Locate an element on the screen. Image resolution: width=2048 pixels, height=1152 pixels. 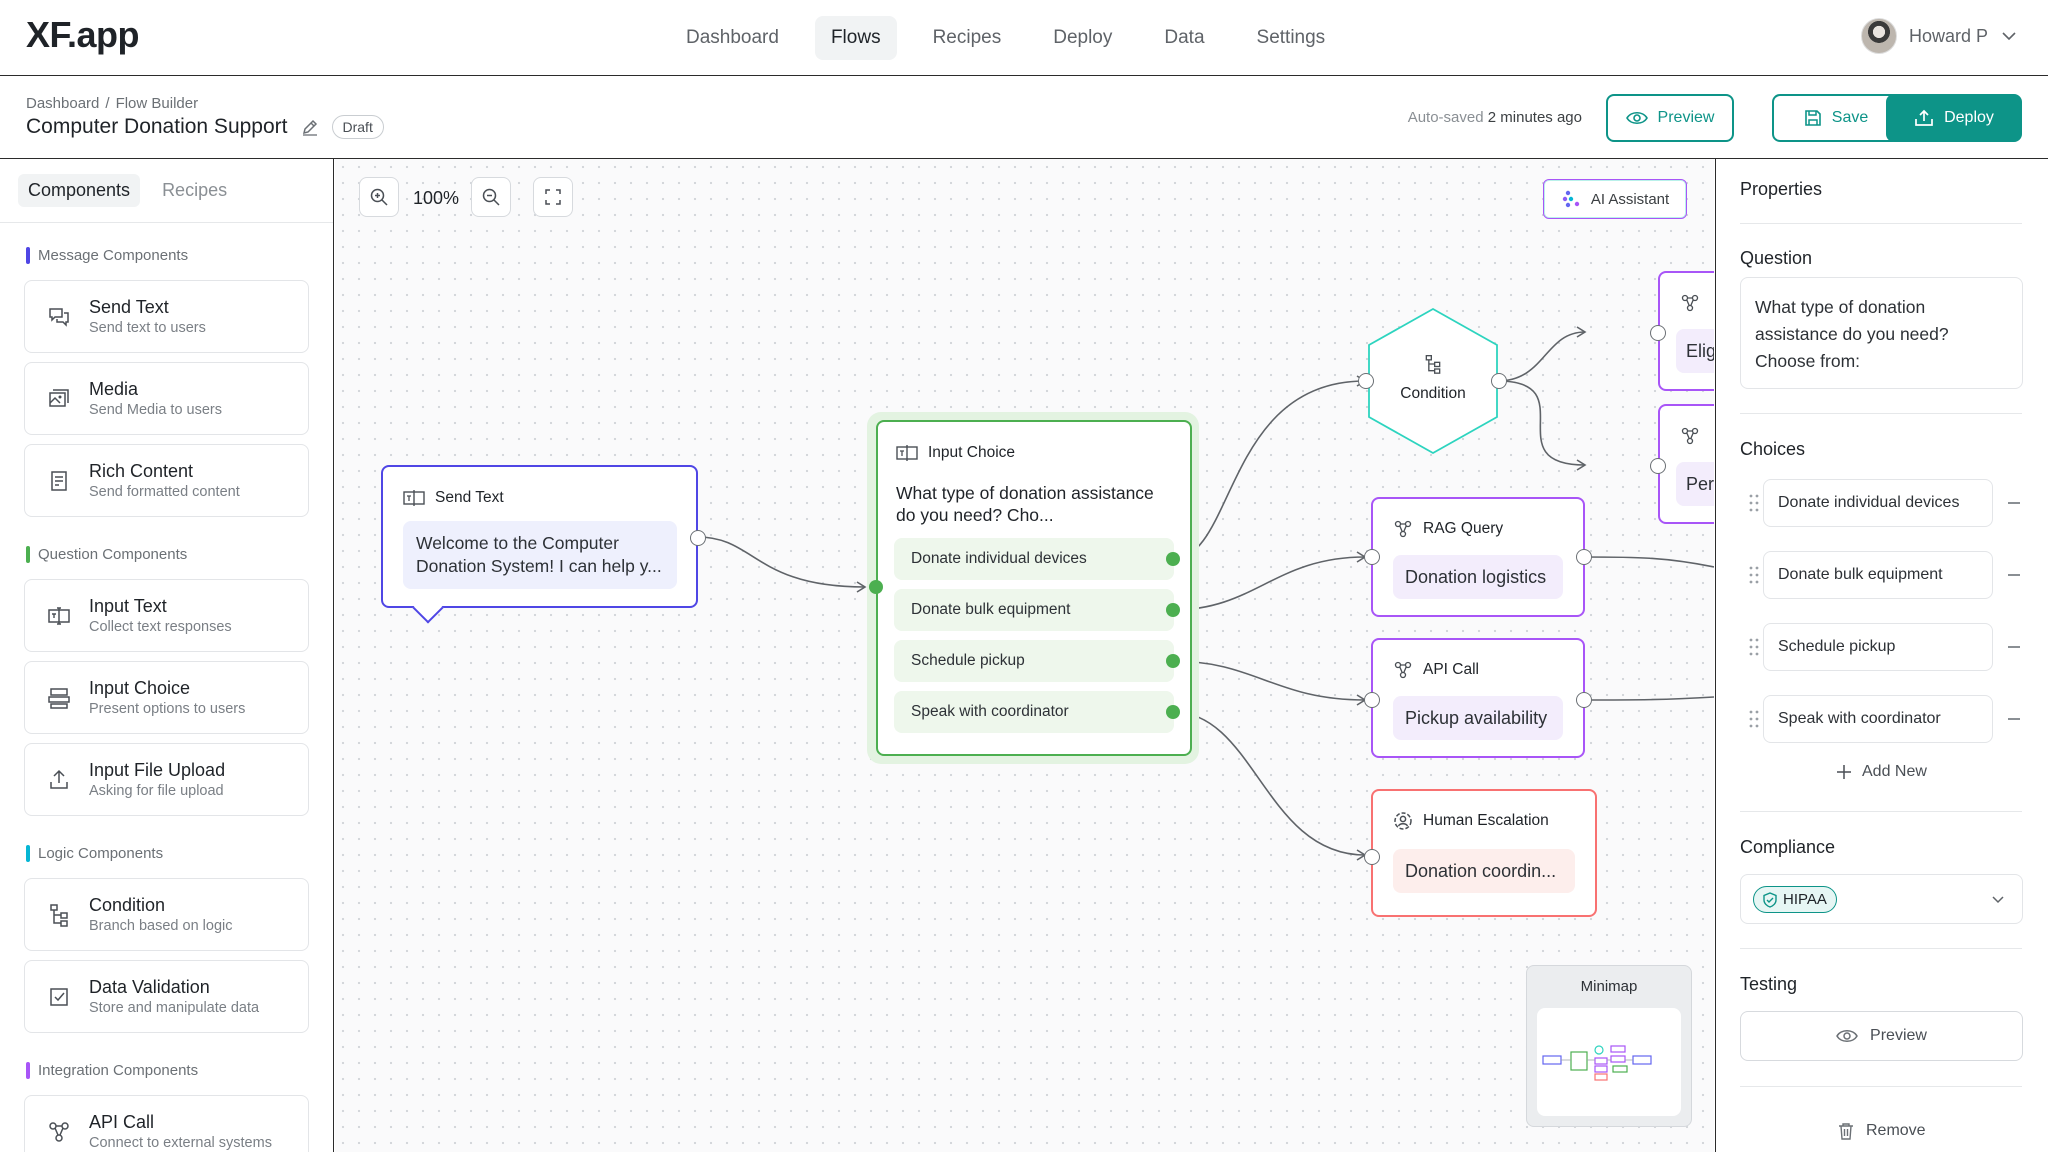
properties-title: Properties is located at coordinates (1781, 189).